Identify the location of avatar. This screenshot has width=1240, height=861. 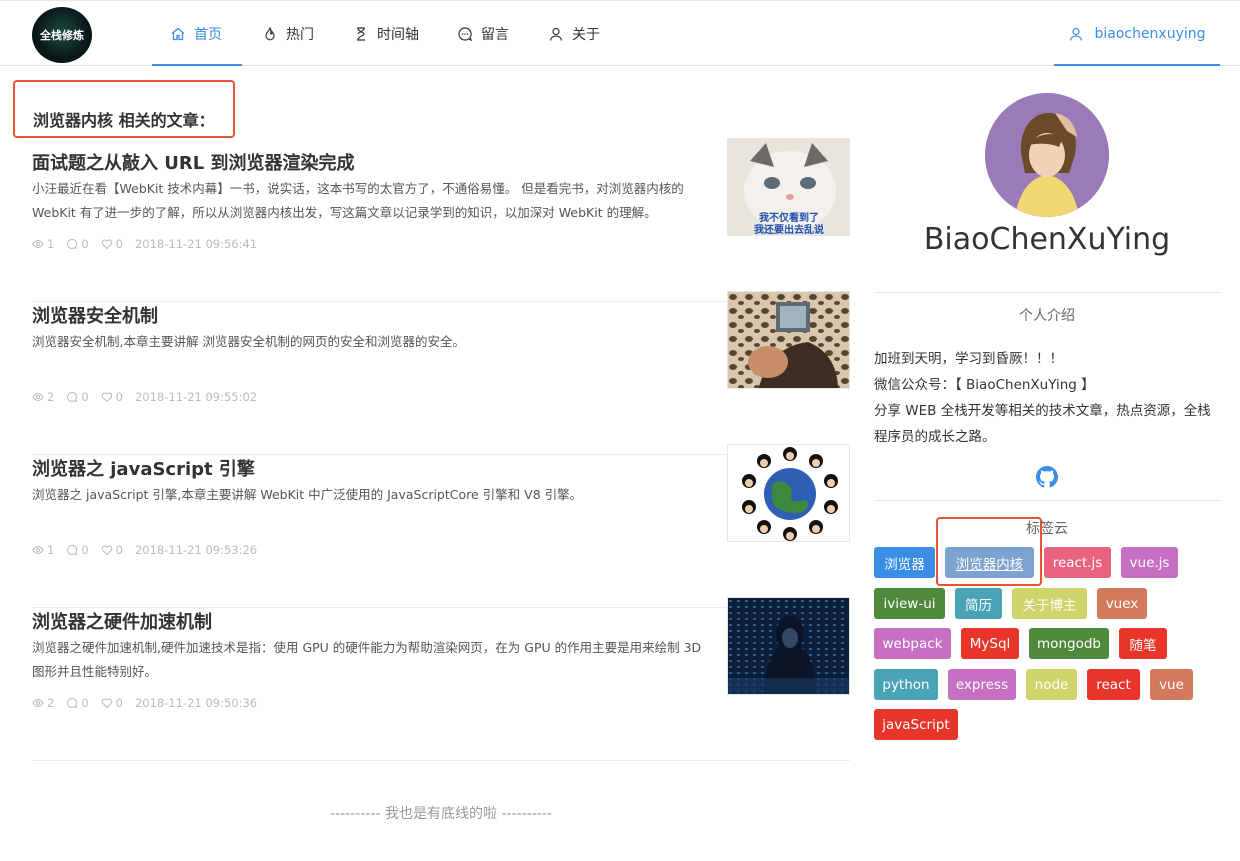
(1047, 155).